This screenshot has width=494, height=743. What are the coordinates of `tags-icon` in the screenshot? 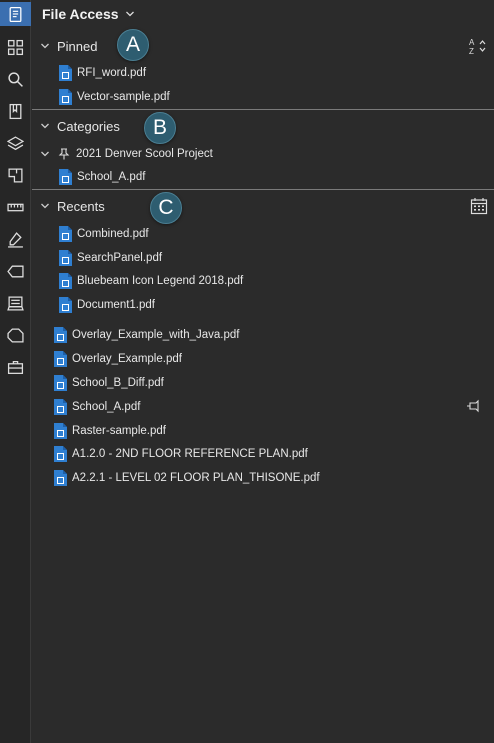 It's located at (15, 271).